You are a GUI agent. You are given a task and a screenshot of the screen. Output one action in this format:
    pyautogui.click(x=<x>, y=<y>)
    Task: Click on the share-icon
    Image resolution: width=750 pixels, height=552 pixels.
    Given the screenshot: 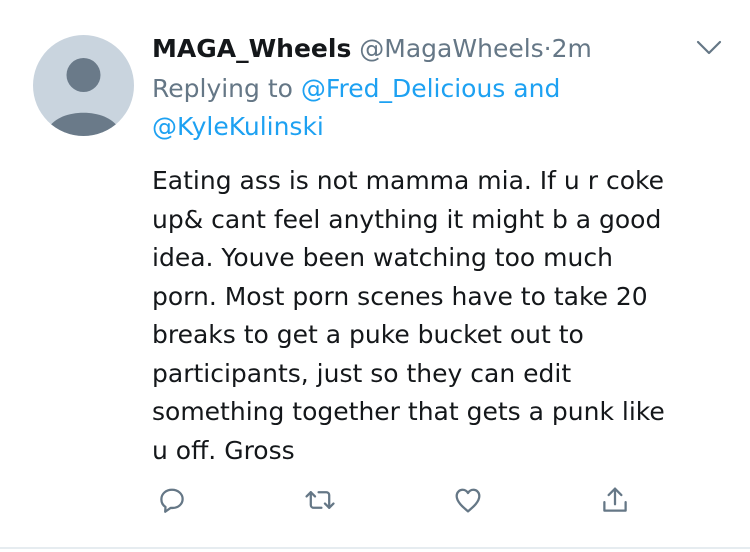 What is the action you would take?
    pyautogui.click(x=615, y=499)
    